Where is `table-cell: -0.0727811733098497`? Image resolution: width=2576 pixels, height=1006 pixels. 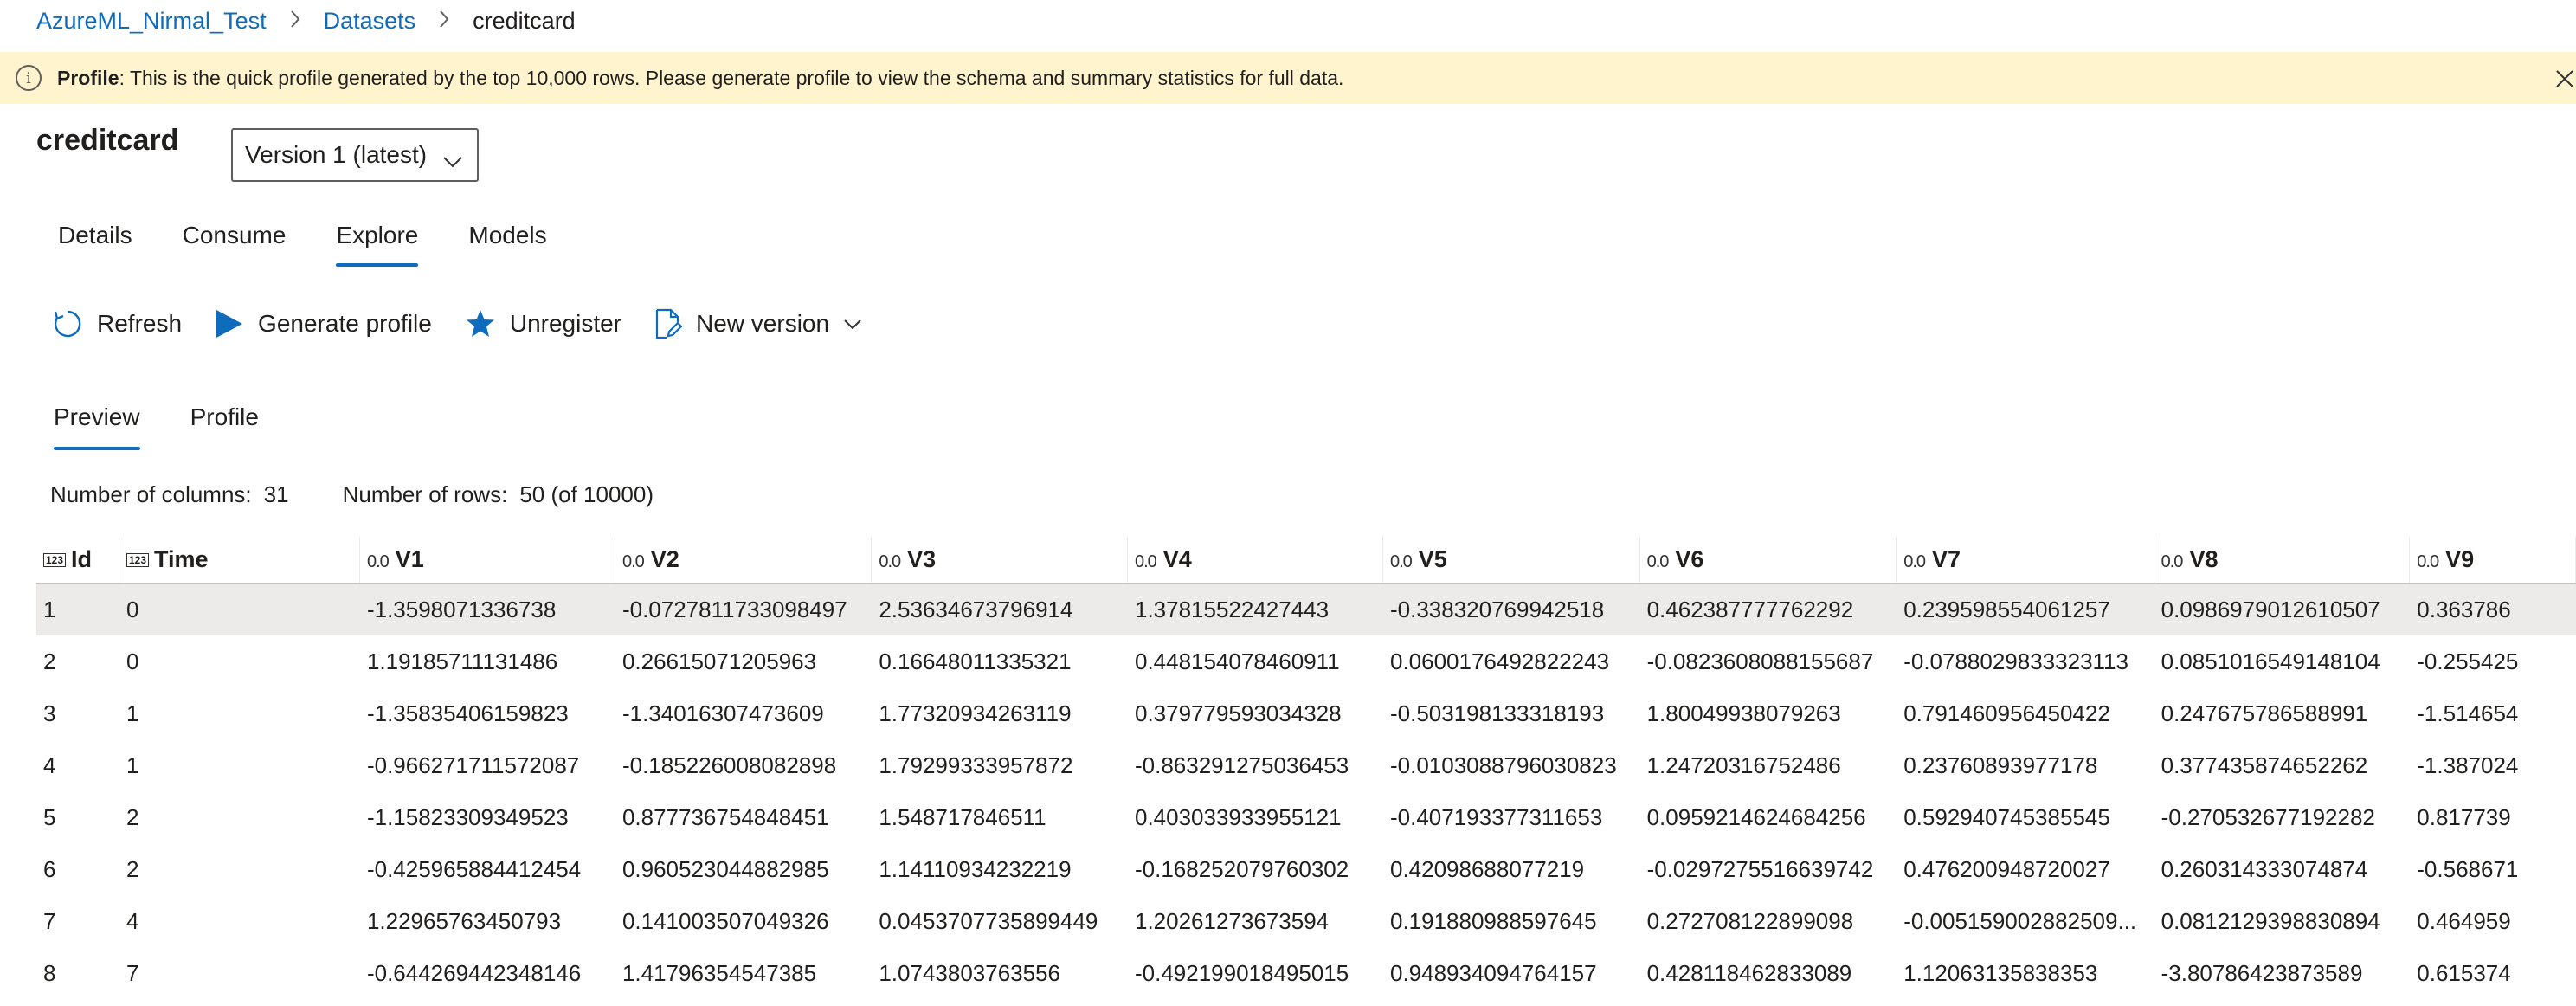
table-cell: -0.0727811733098497 is located at coordinates (744, 609).